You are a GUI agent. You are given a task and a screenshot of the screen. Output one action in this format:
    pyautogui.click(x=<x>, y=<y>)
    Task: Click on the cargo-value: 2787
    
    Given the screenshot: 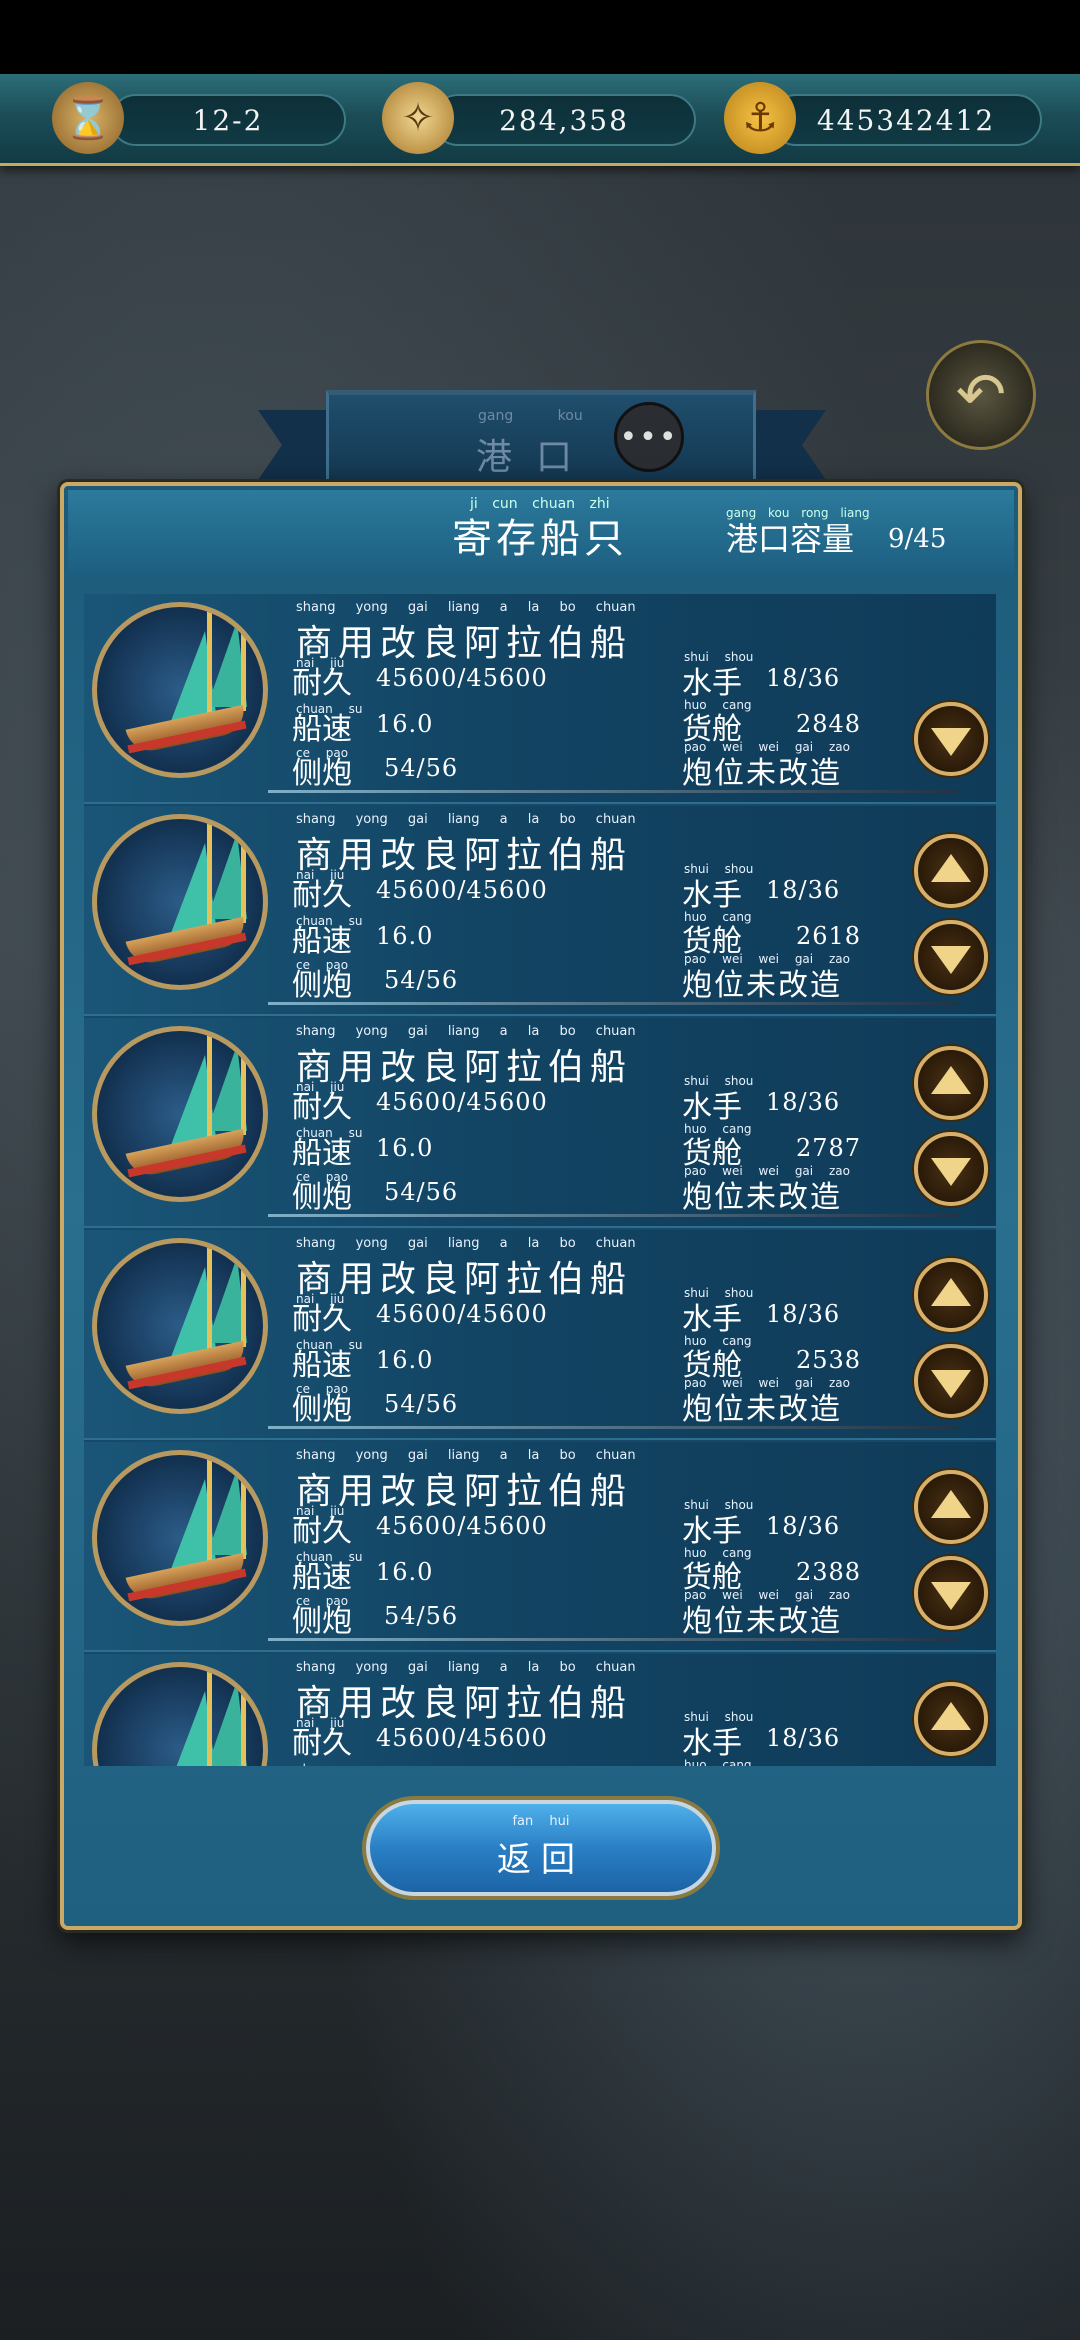 What is the action you would take?
    pyautogui.click(x=829, y=1148)
    